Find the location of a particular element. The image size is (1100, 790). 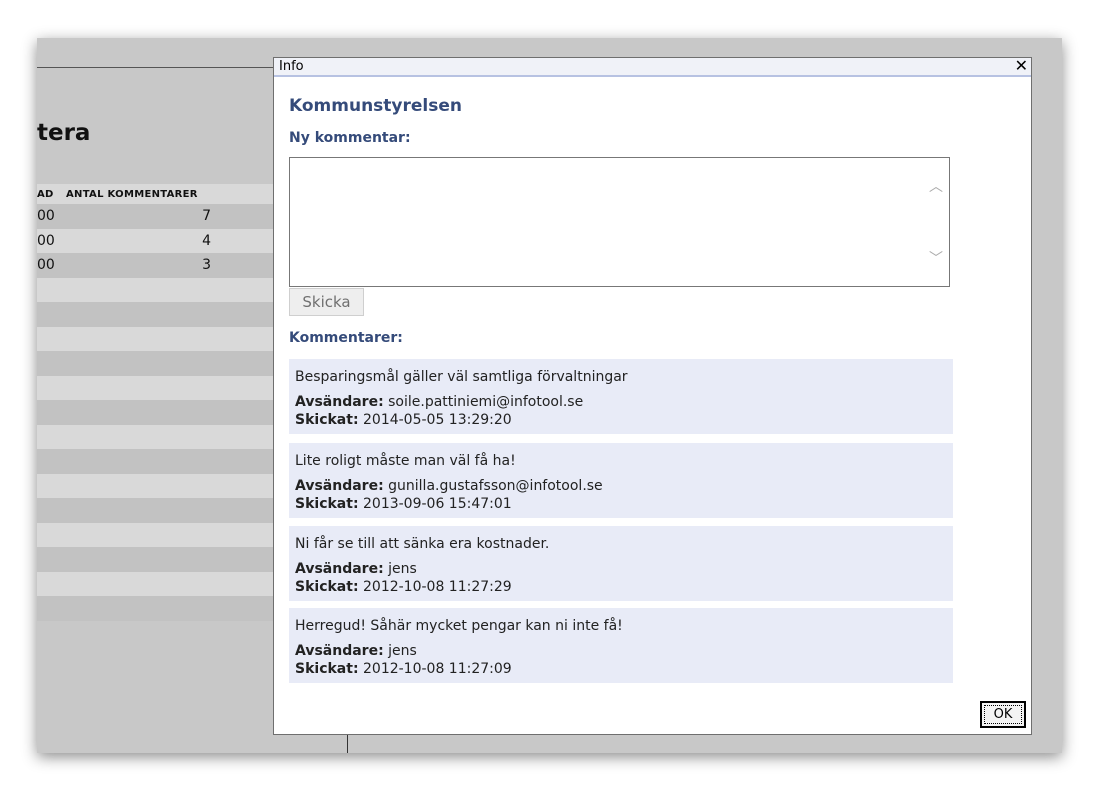

comment-sent: Skickat: 2012-10-08 11:27:09 is located at coordinates (403, 669).